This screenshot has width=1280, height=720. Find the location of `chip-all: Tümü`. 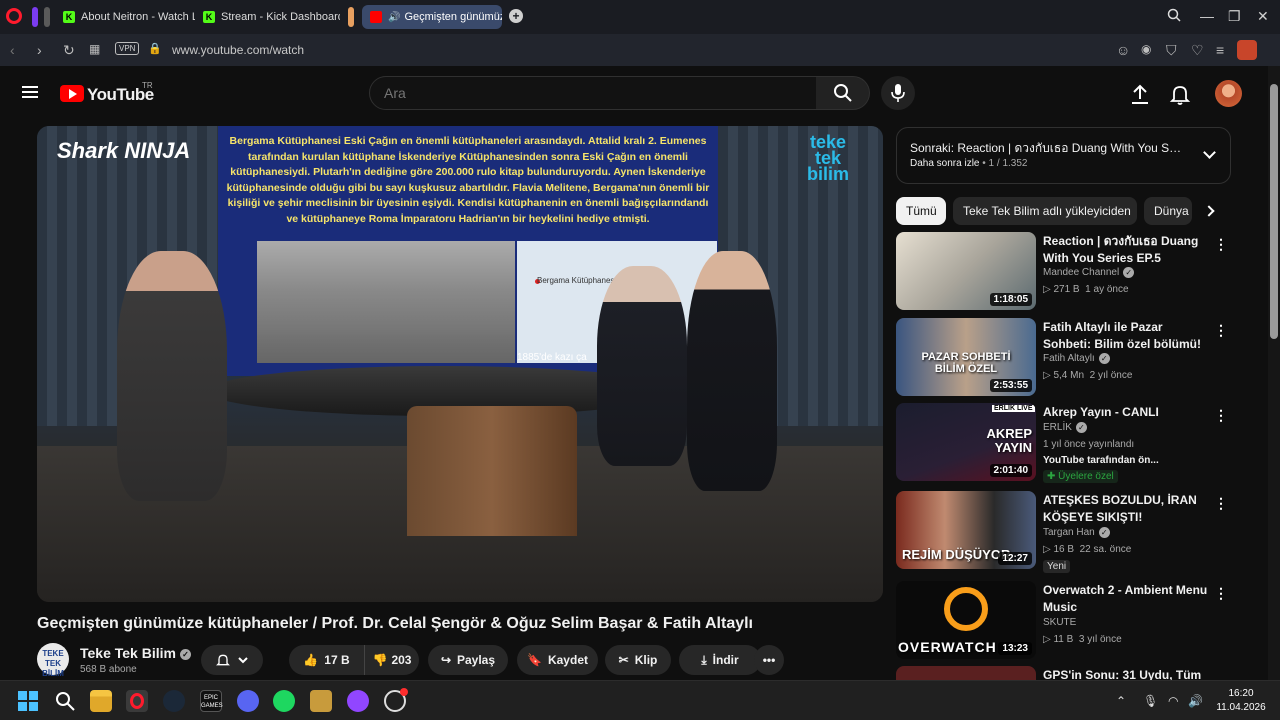

chip-all: Tümü is located at coordinates (921, 211).